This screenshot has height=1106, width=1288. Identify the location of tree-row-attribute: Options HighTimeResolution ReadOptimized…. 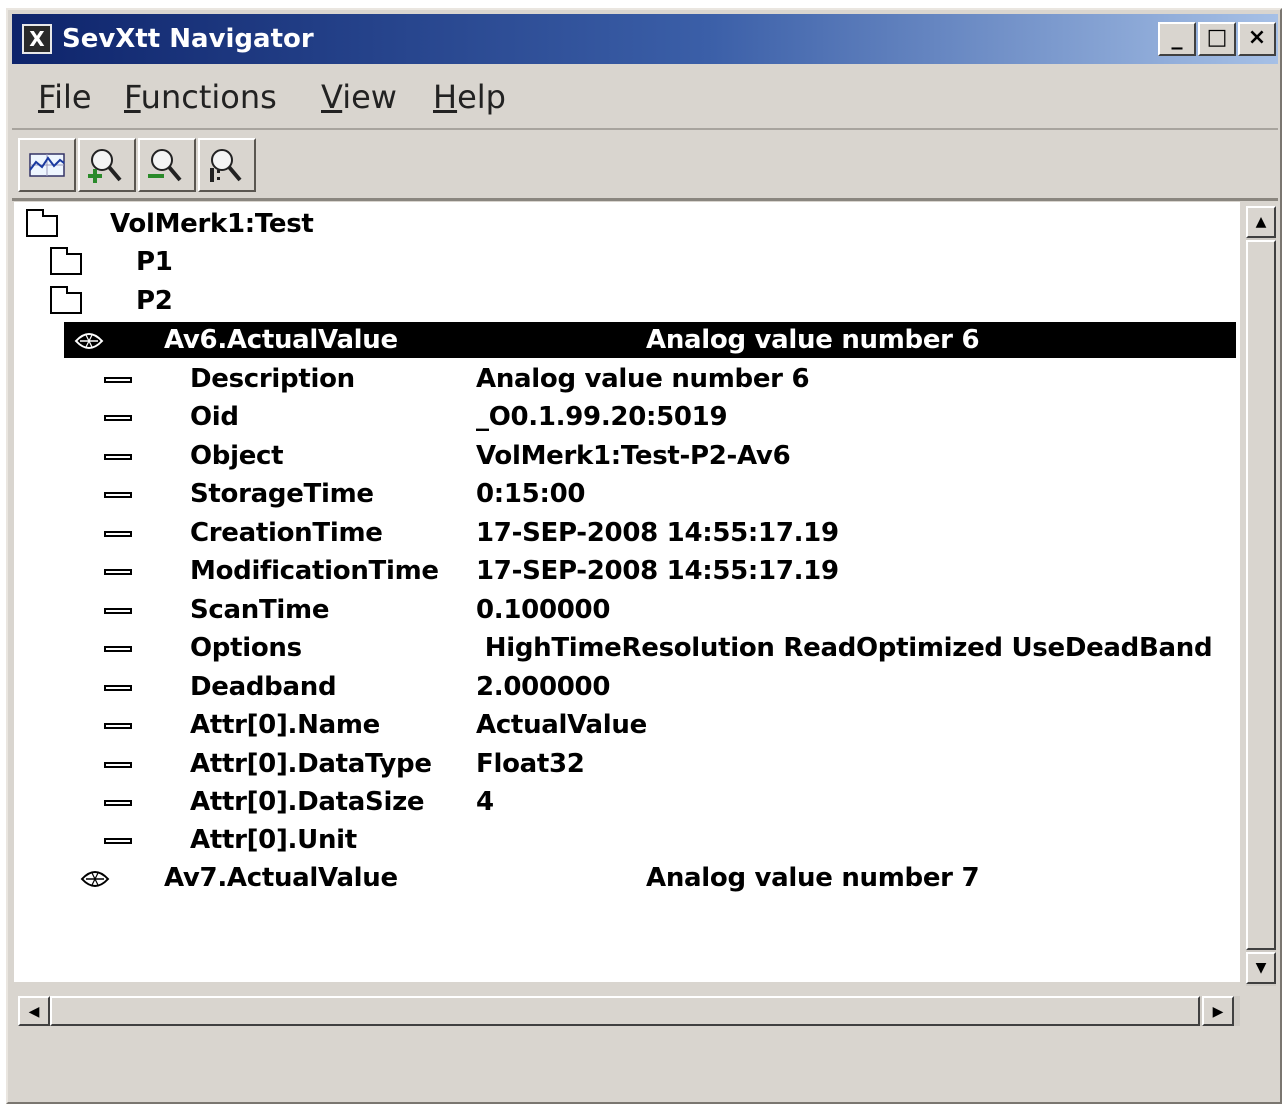
(627, 649).